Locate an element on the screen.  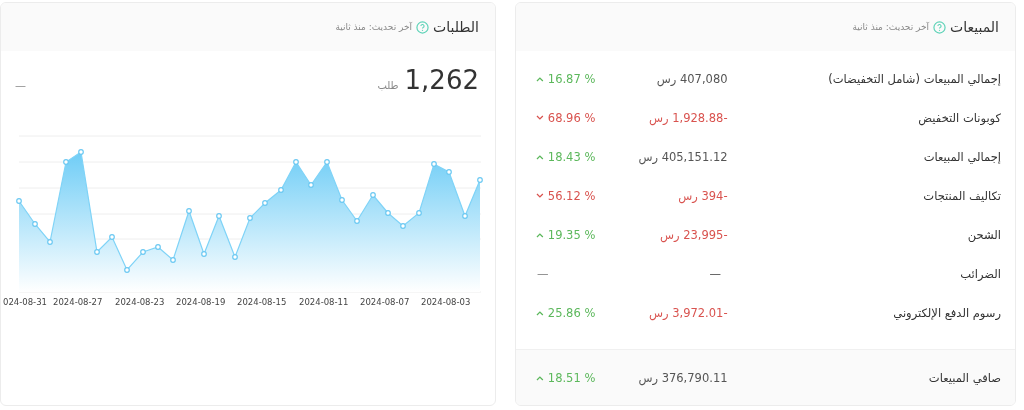
change-percent: 18.43 % is located at coordinates (572, 156).